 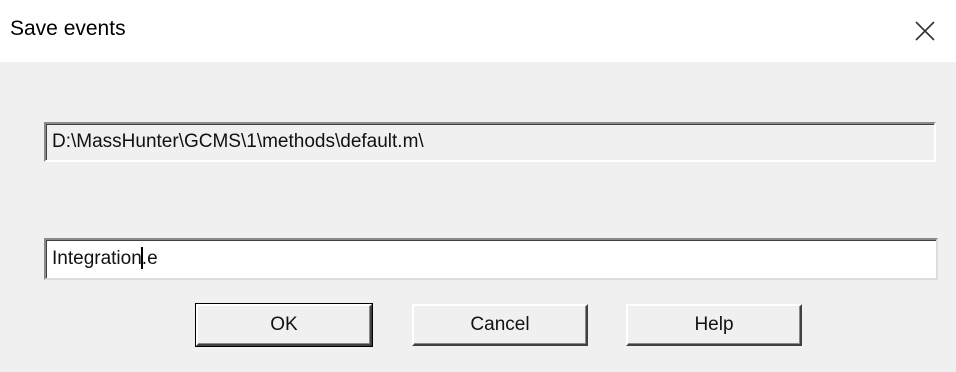 I want to click on filename-text-before-caret: Integration, so click(x=97, y=258).